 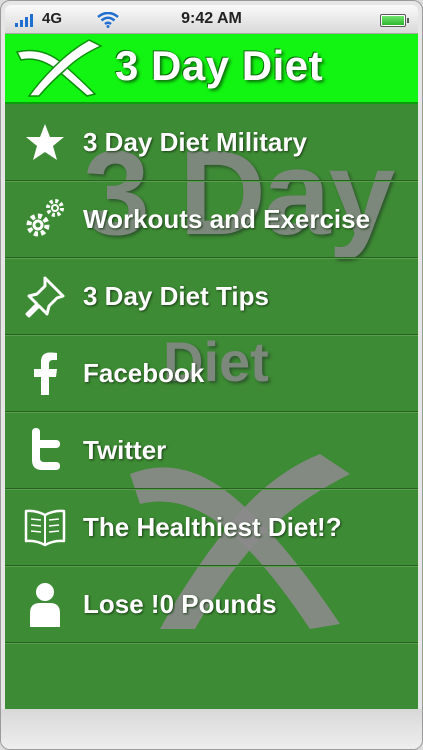 I want to click on menu-item-workouts: Workouts and Exercise, so click(x=211, y=219).